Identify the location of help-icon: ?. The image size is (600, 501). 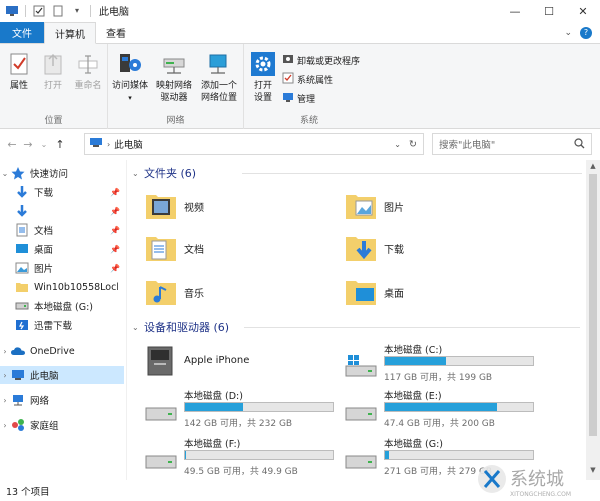
(586, 32).